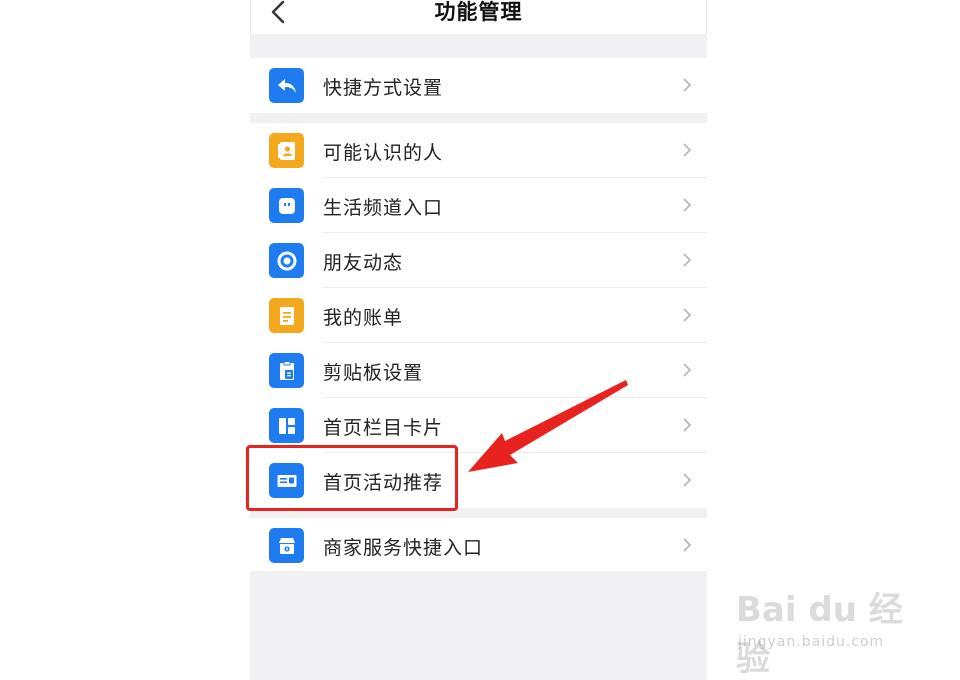  I want to click on settings-group-1: 快捷方式设置, so click(478, 85).